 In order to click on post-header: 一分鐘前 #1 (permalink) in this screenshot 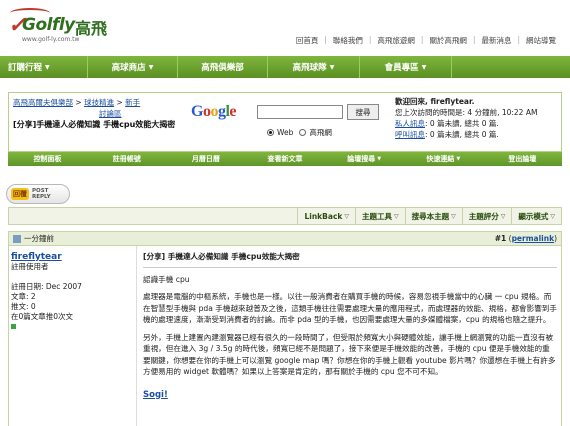, I will do `click(285, 238)`.